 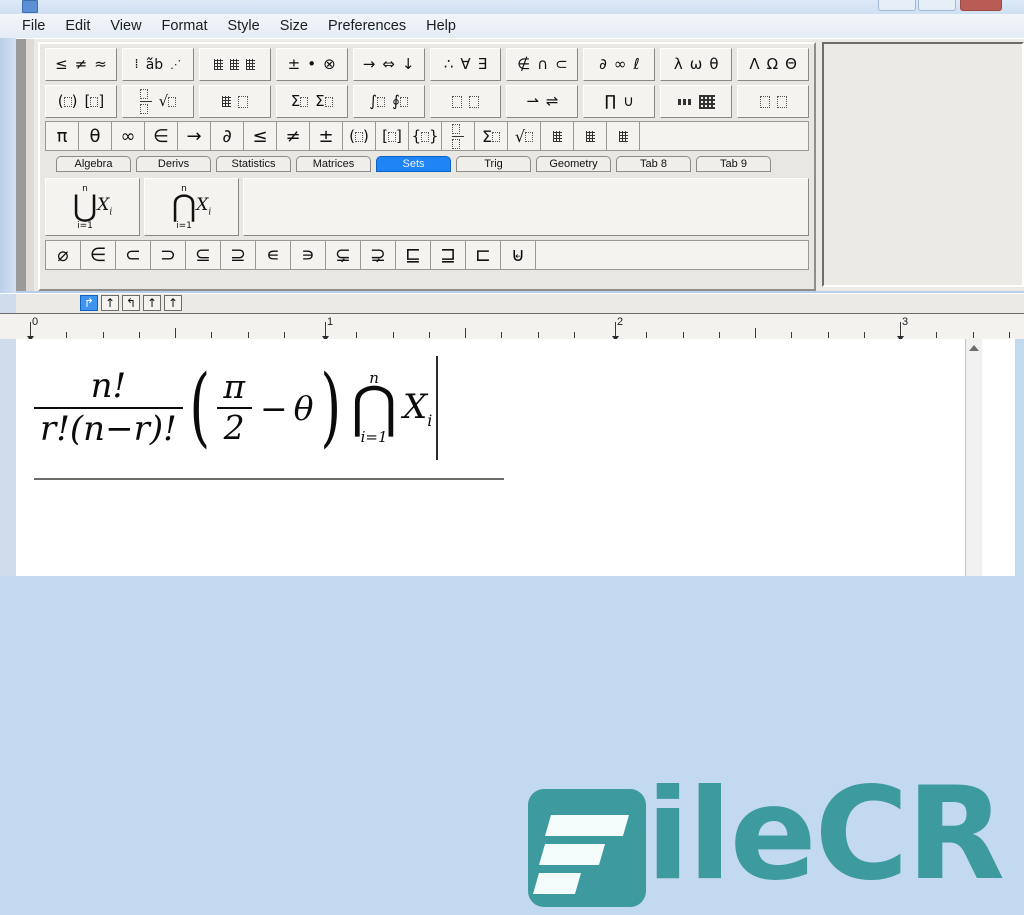 I want to click on logical-palette: ∴ ∀ ∃, so click(x=465, y=64).